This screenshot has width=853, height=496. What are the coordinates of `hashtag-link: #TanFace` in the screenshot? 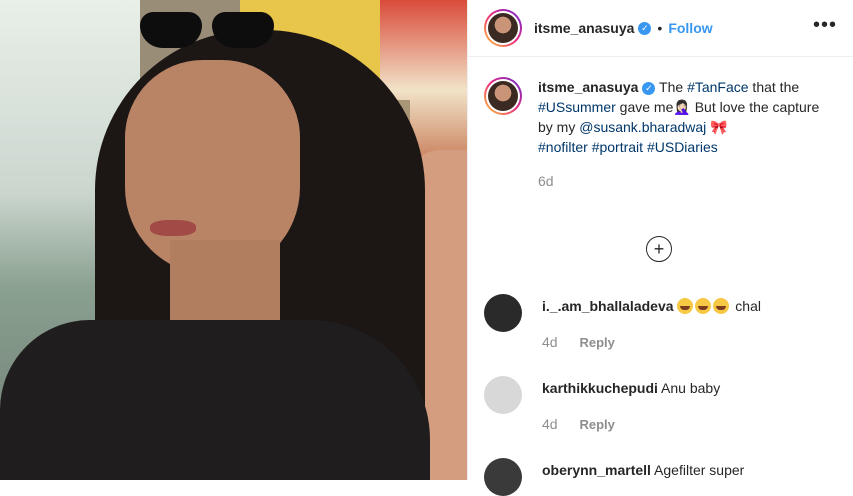 It's located at (717, 87).